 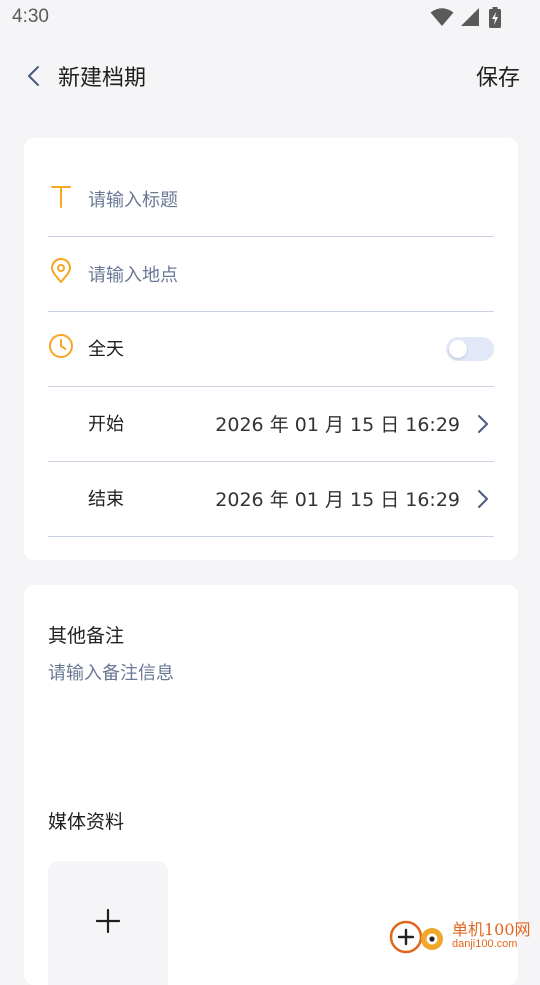 I want to click on plus-icon, so click(x=108, y=921).